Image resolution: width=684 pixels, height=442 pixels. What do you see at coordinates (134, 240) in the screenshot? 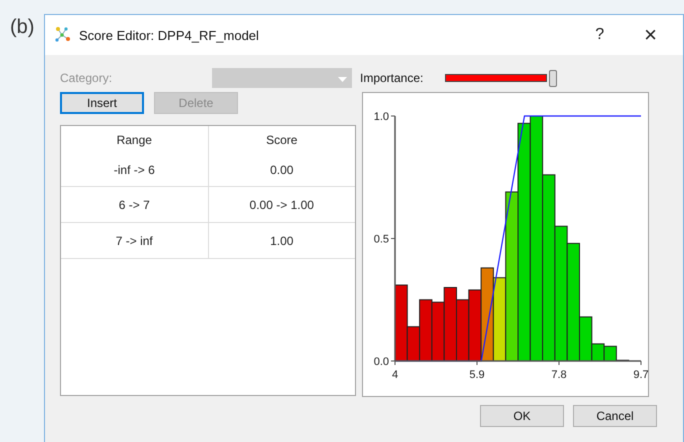
I see `table-cell: 7 -> inf` at bounding box center [134, 240].